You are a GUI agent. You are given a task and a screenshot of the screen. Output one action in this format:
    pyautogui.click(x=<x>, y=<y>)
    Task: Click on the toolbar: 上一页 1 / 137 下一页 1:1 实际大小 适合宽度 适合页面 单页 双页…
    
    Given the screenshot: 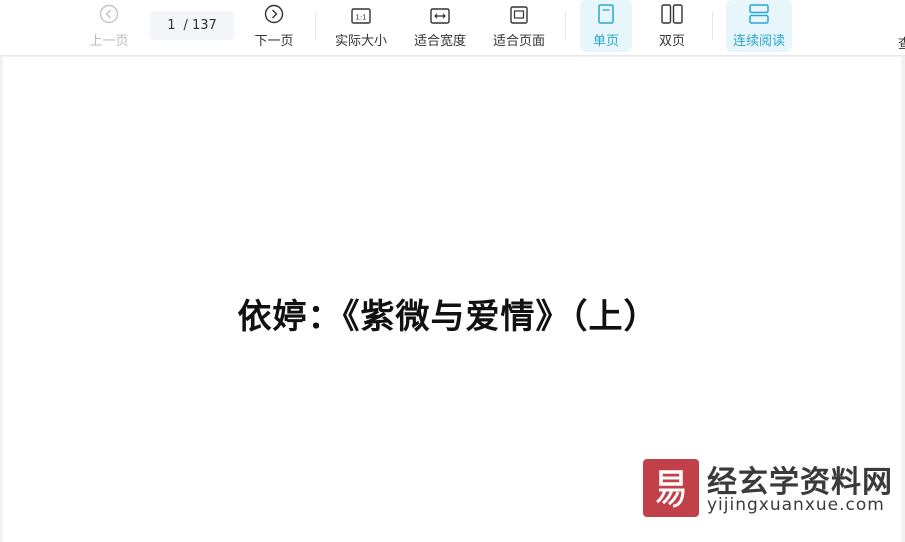 What is the action you would take?
    pyautogui.click(x=452, y=28)
    